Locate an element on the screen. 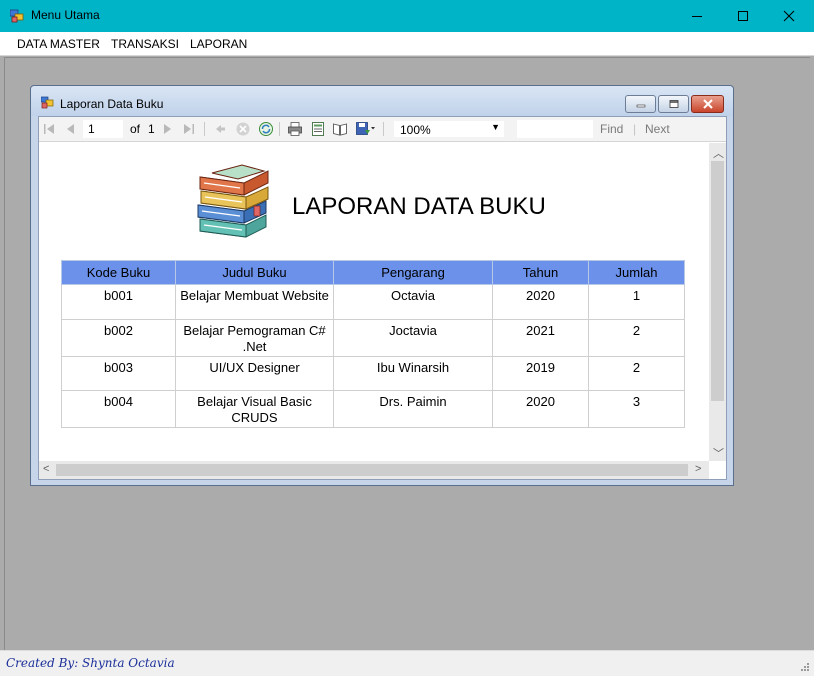 The width and height of the screenshot is (814, 676). print-button is located at coordinates (295, 129).